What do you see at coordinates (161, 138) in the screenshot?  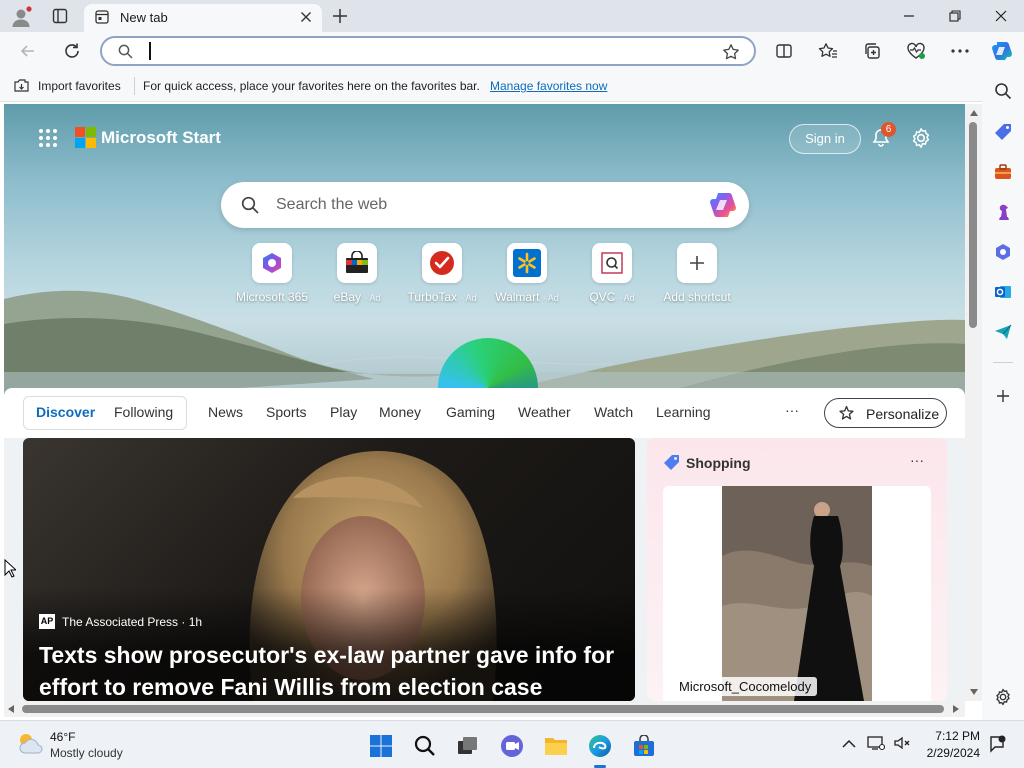 I see `brand-title: Microsoft Start` at bounding box center [161, 138].